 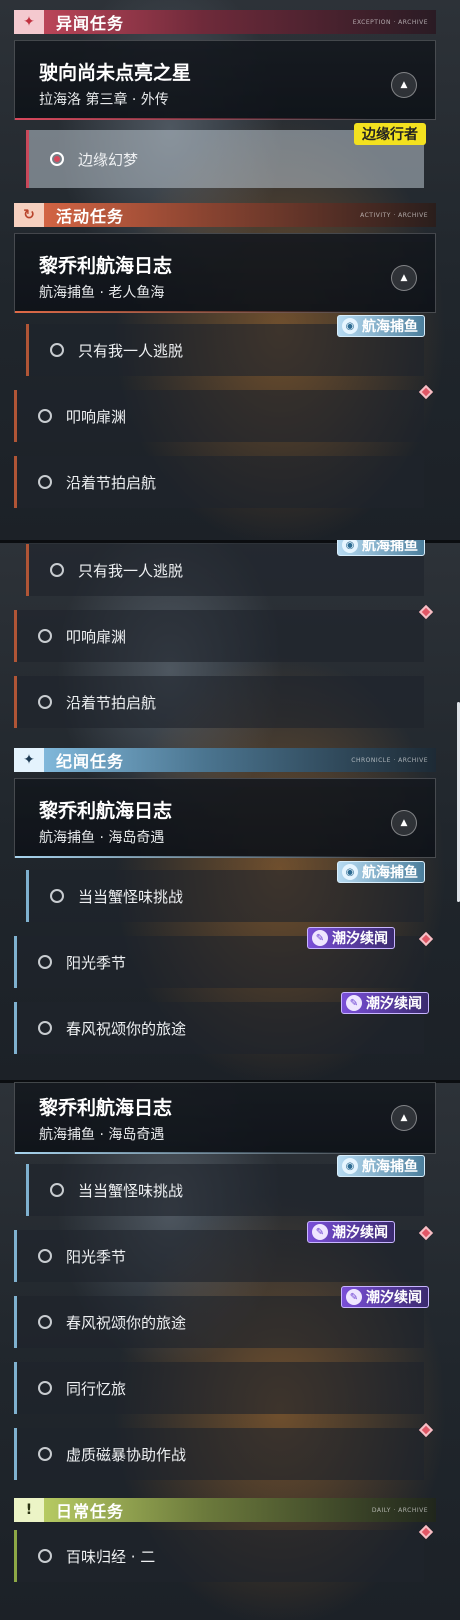 What do you see at coordinates (389, 760) in the screenshot?
I see `category-caption: CHRONICLE · ARCHIVE` at bounding box center [389, 760].